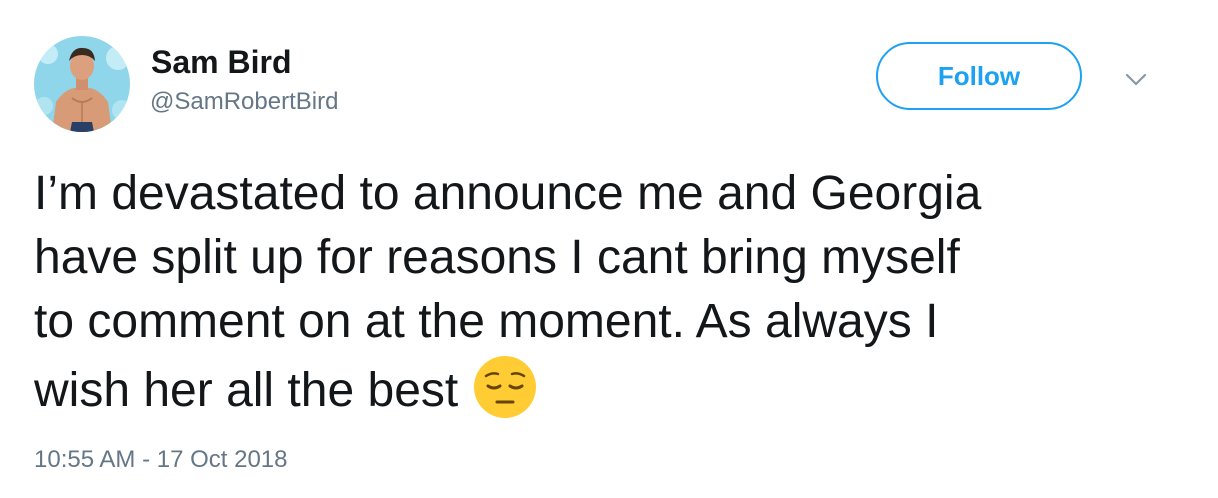 This screenshot has width=1218, height=498. I want to click on avatar-photo, so click(82, 84).